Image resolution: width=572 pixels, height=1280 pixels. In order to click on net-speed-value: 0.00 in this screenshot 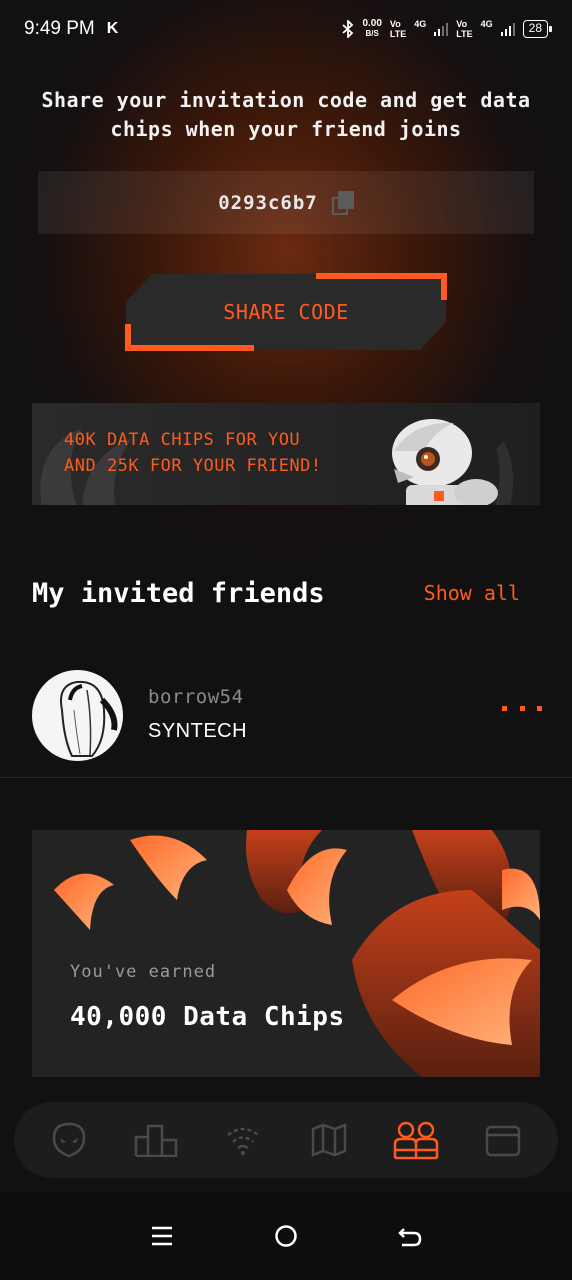, I will do `click(372, 23)`.